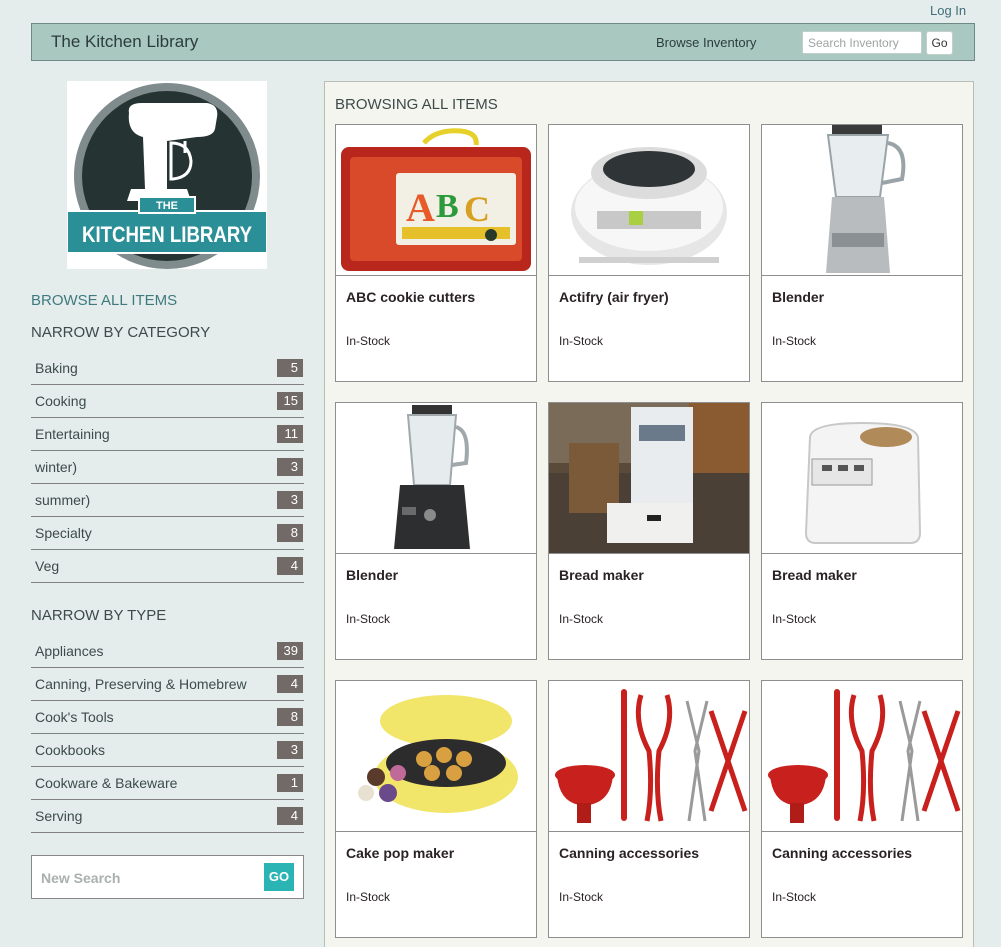 This screenshot has height=947, width=1001. Describe the element at coordinates (290, 434) in the screenshot. I see `category-filter-count-badge: 11` at that location.